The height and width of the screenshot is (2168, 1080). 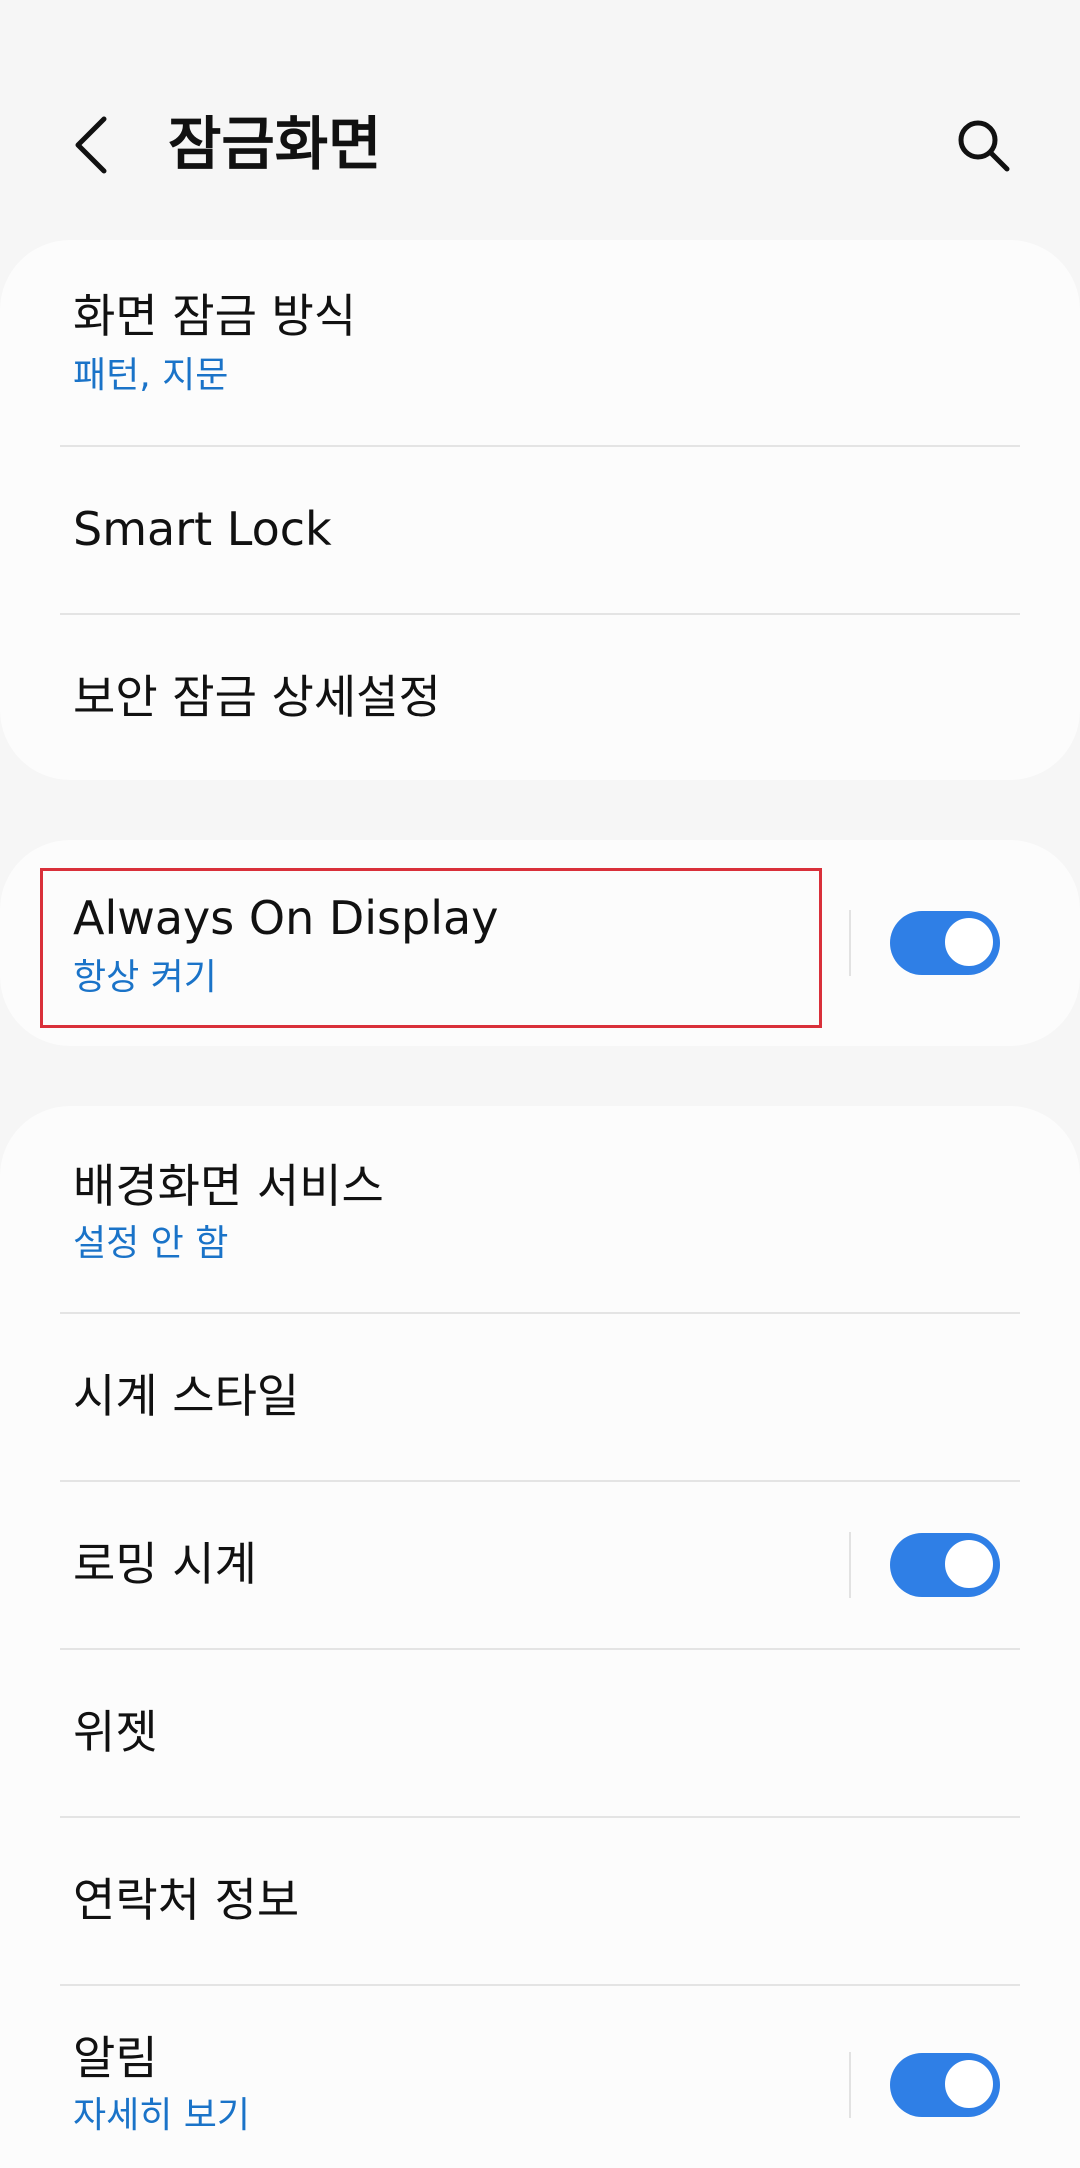 What do you see at coordinates (151, 1243) in the screenshot?
I see `list-item-subtitle: 설정 안 함` at bounding box center [151, 1243].